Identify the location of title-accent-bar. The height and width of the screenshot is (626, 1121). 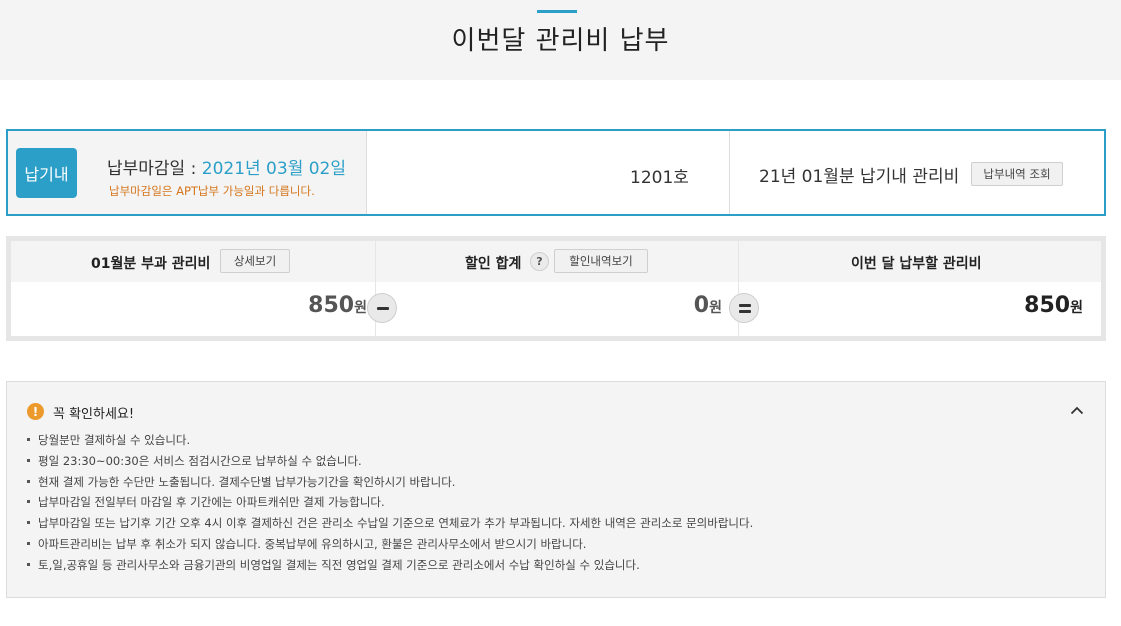
(557, 11).